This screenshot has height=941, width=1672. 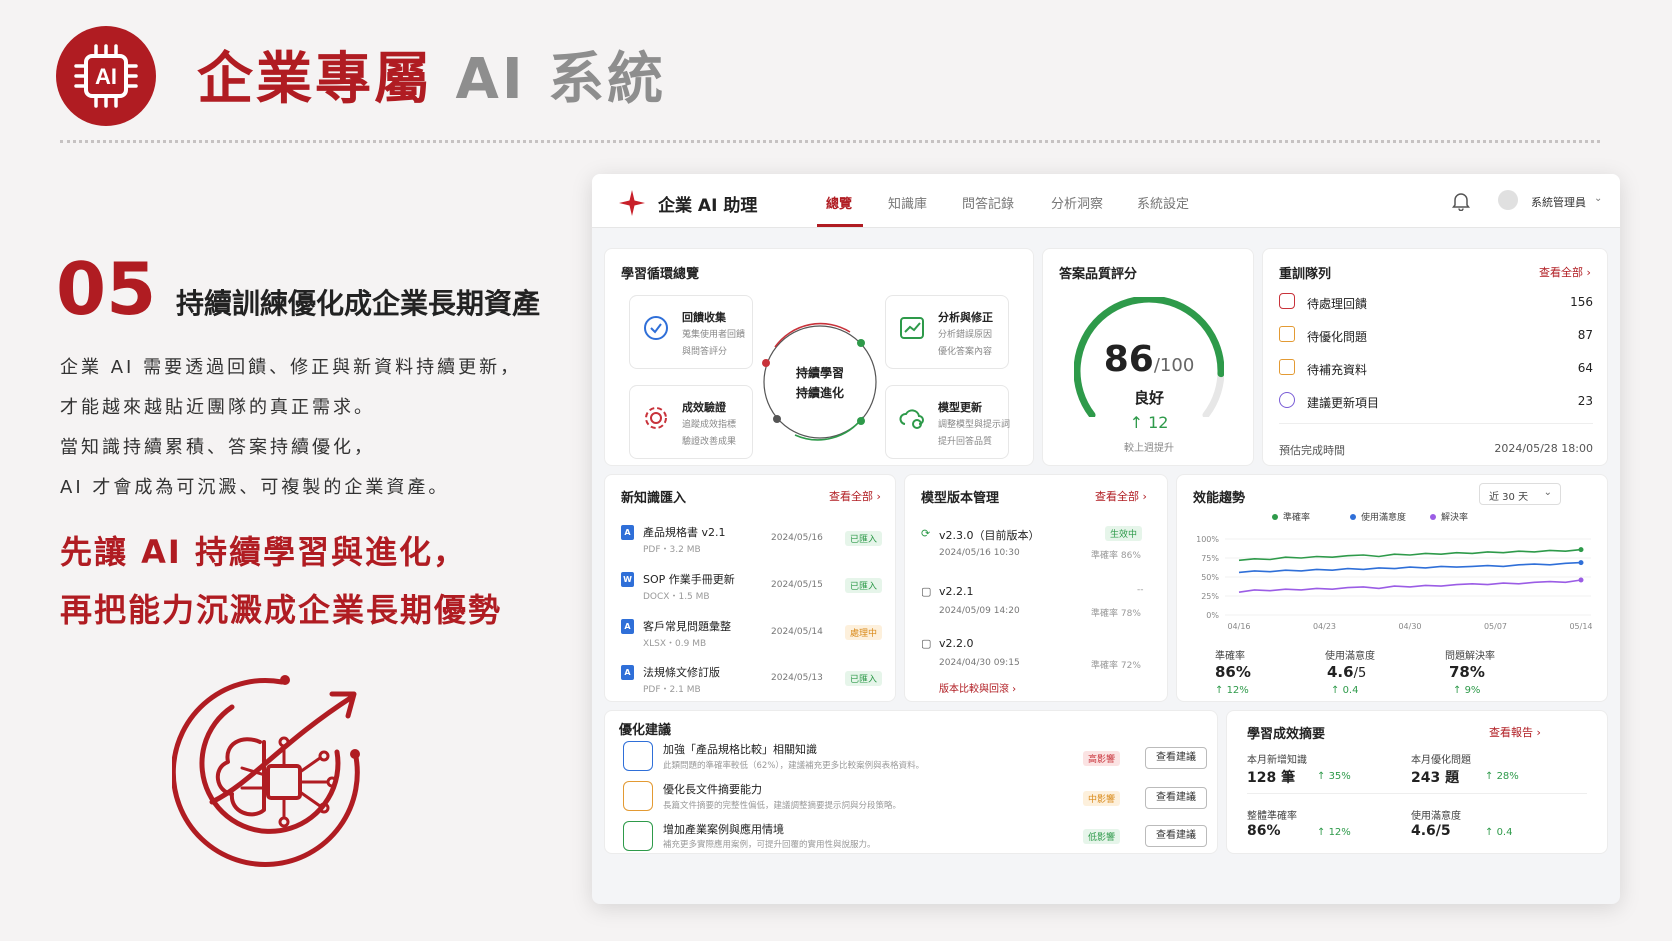 What do you see at coordinates (684, 532) in the screenshot?
I see `file-name: 產品規格書 v2.1` at bounding box center [684, 532].